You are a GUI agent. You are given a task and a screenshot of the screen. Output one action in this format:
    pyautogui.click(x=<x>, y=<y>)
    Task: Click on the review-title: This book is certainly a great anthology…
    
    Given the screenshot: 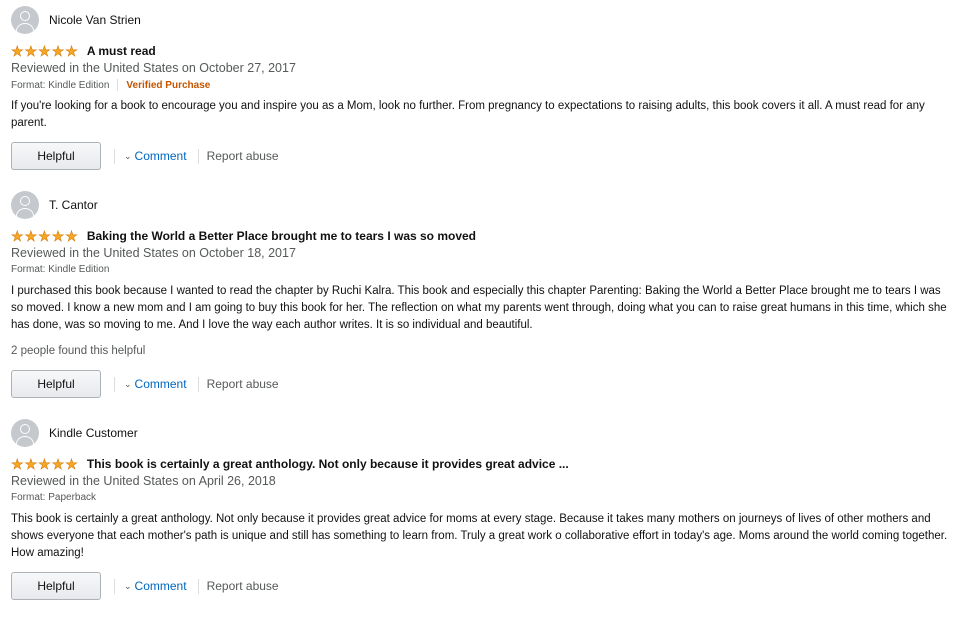 What is the action you would take?
    pyautogui.click(x=328, y=464)
    